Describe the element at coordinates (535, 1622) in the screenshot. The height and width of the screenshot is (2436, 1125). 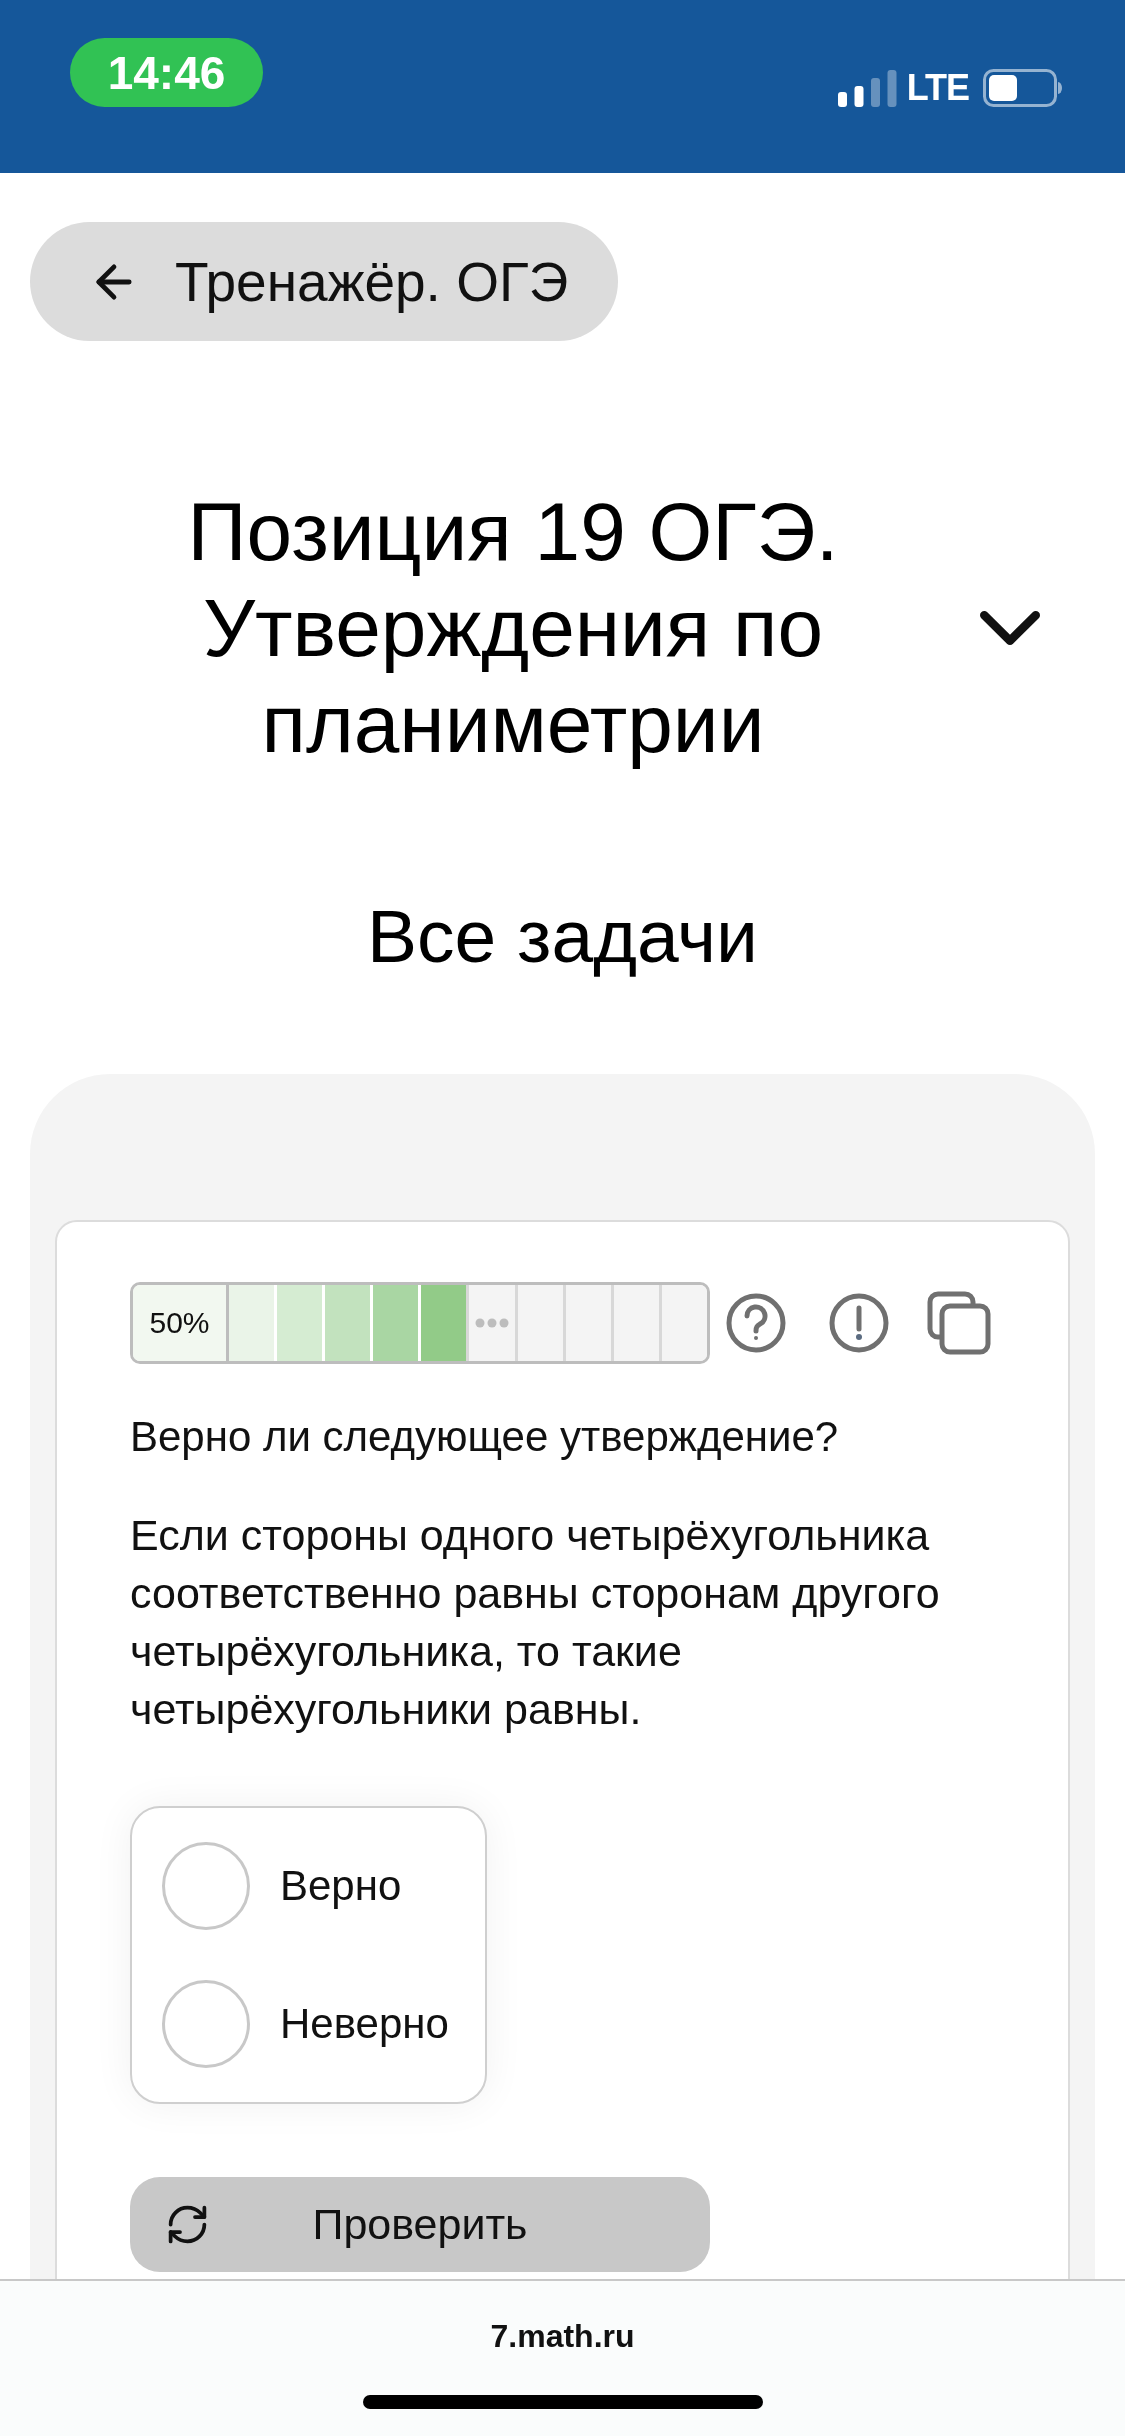
I see `statement-text: Если стороны одного четырёхугольника соответственно равны сторонам другого четырёхугольника, то такие четырёхугольники равны.` at that location.